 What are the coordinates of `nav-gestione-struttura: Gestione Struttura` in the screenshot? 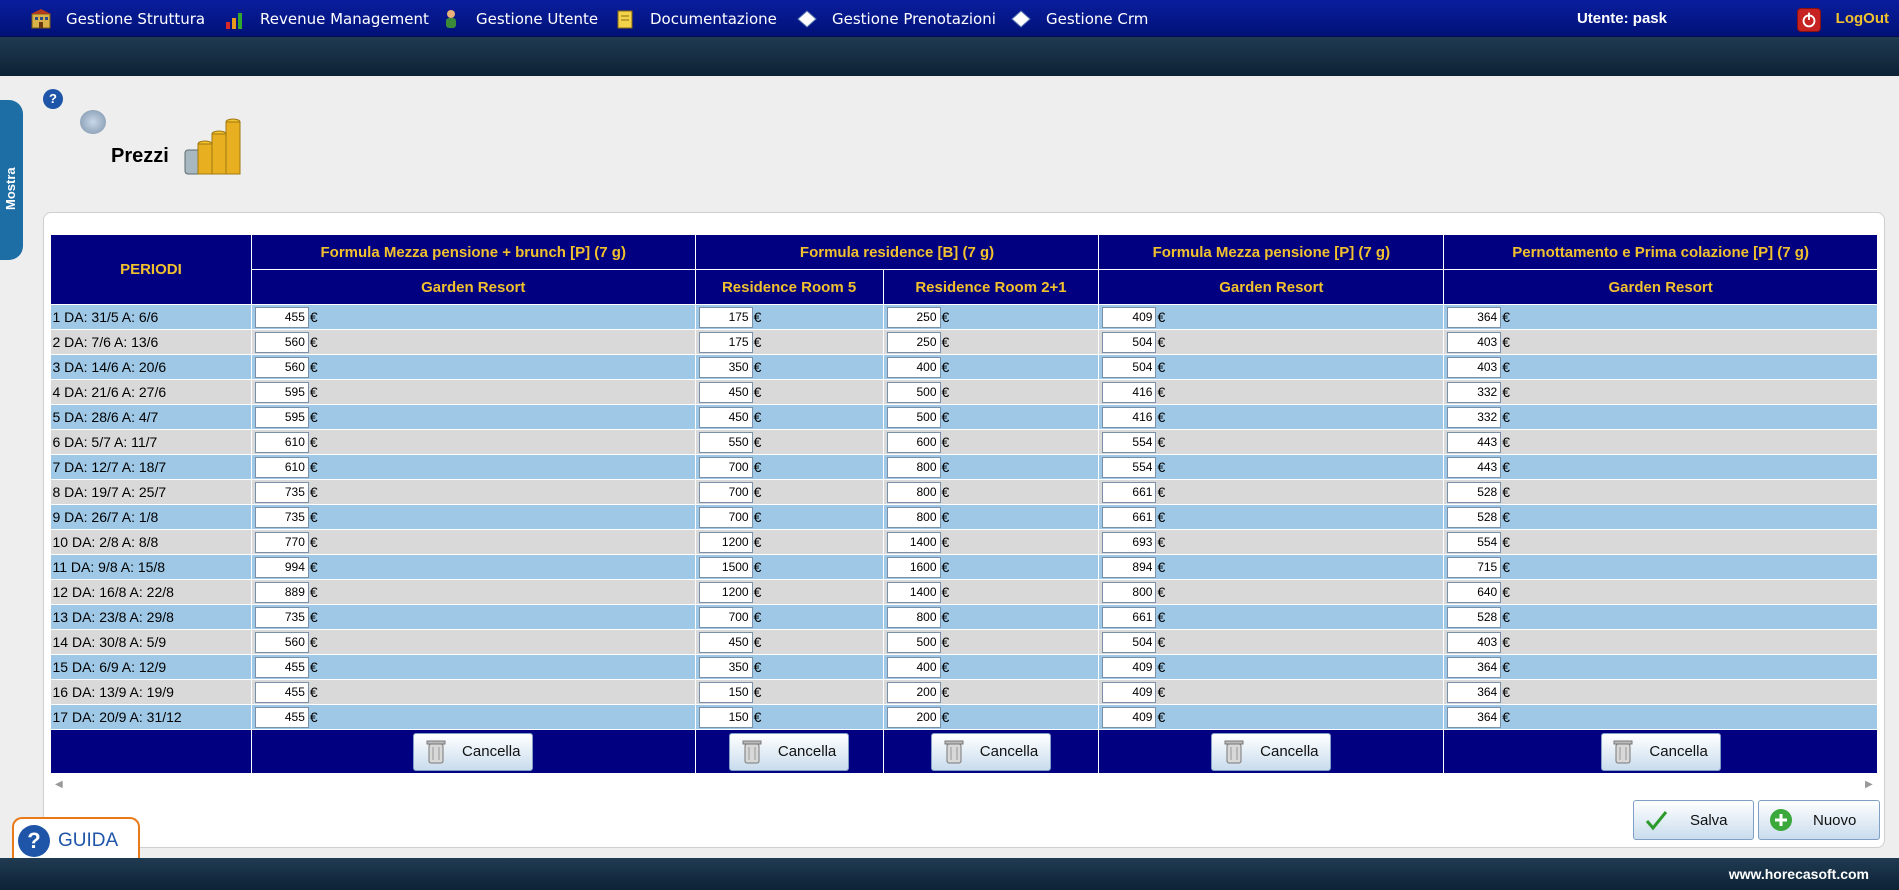 It's located at (117, 18).